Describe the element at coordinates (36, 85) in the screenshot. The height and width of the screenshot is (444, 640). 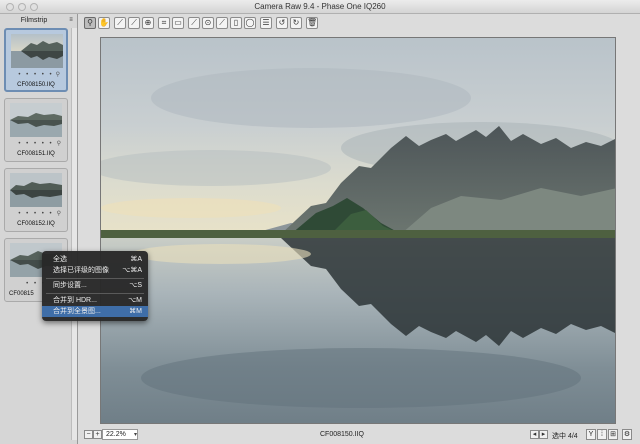
I see `thumb-filename: CF008150.IIQ` at that location.